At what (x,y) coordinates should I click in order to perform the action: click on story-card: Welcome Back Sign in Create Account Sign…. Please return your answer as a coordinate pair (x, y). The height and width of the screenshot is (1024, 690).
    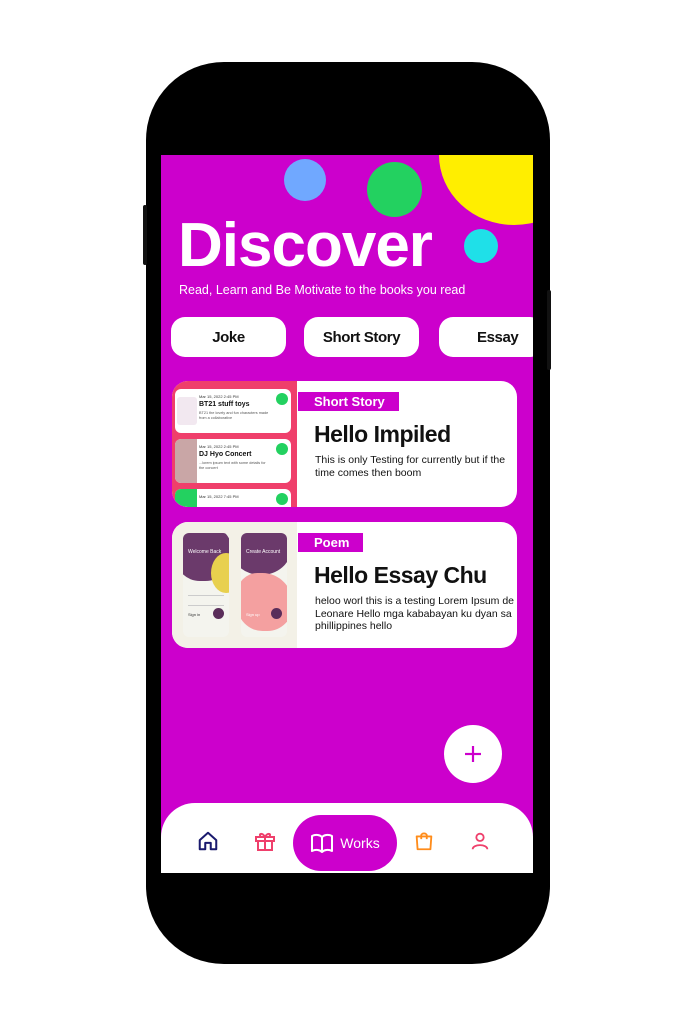
    Looking at the image, I should click on (344, 585).